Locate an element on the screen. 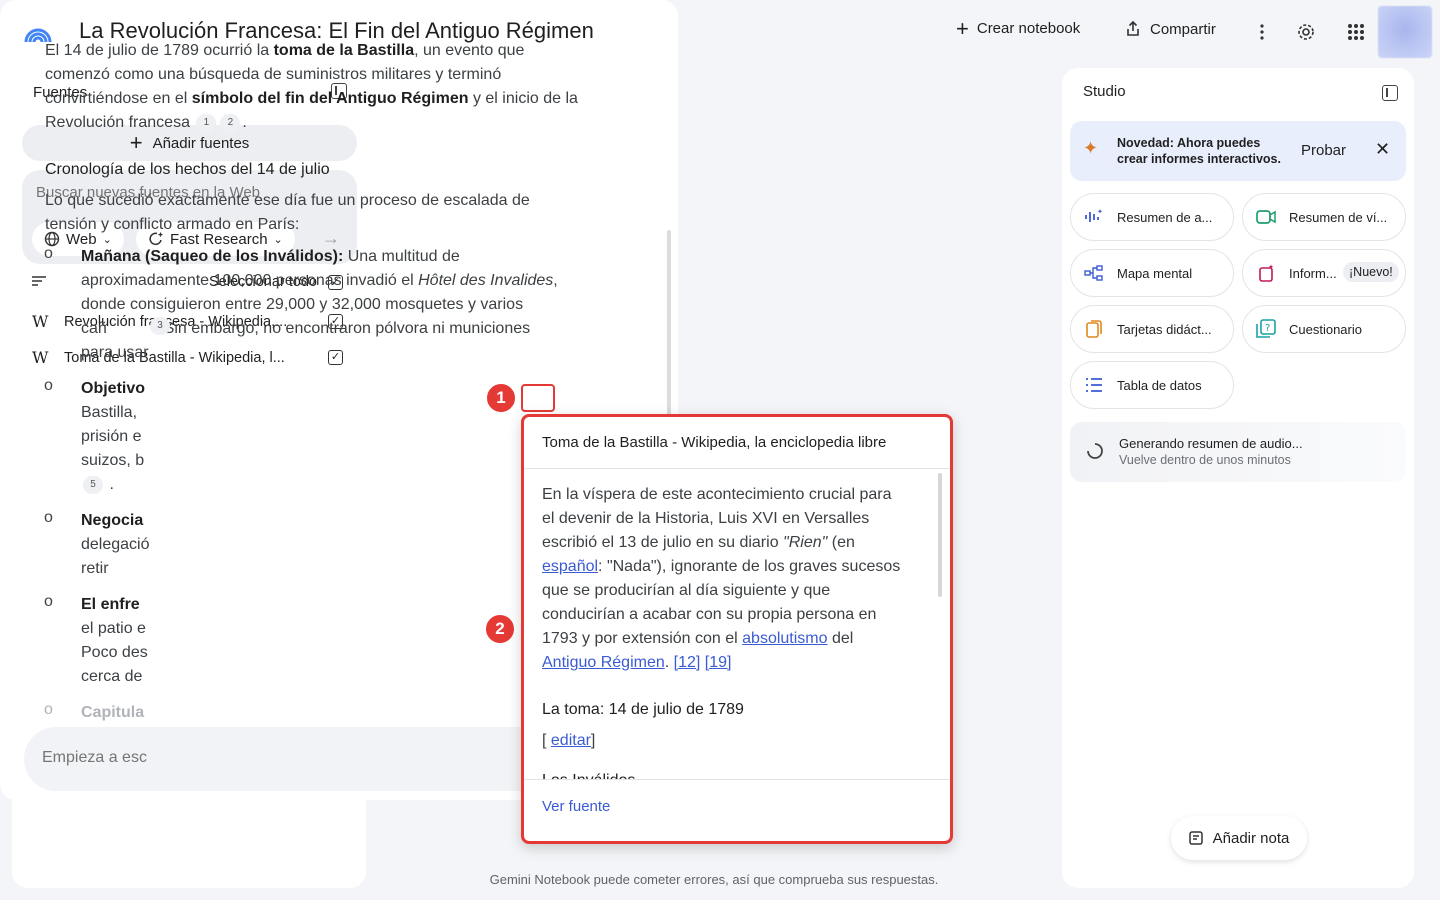  video-icon is located at coordinates (1266, 217).